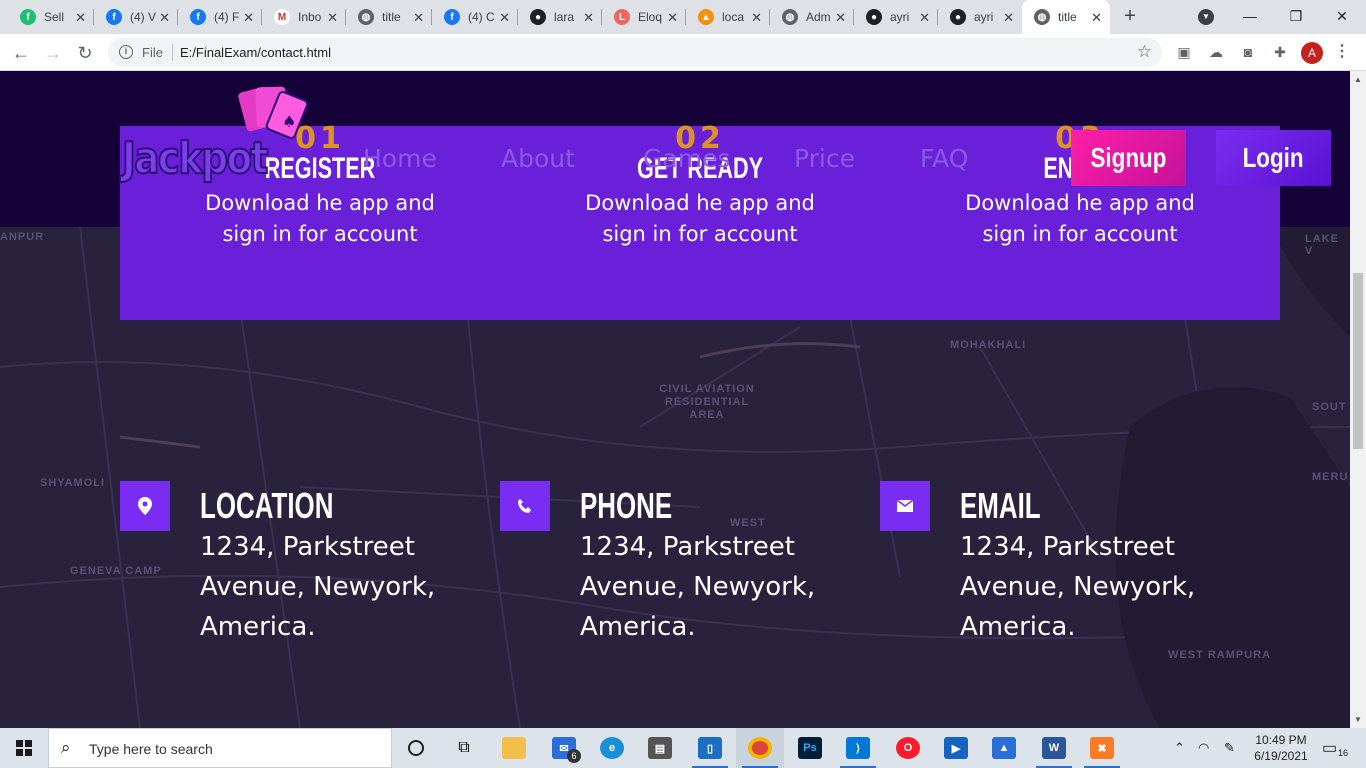 The width and height of the screenshot is (1366, 768). What do you see at coordinates (710, 748) in the screenshot?
I see `remote-app: ▯` at bounding box center [710, 748].